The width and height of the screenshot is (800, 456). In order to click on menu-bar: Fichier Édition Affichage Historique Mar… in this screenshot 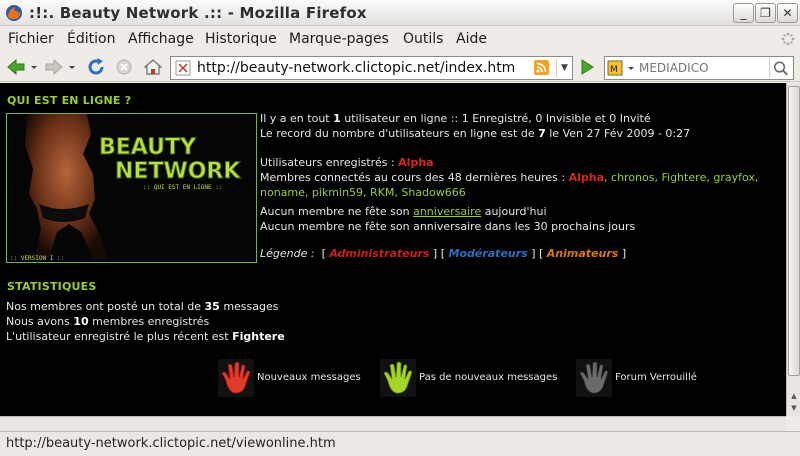, I will do `click(400, 39)`.